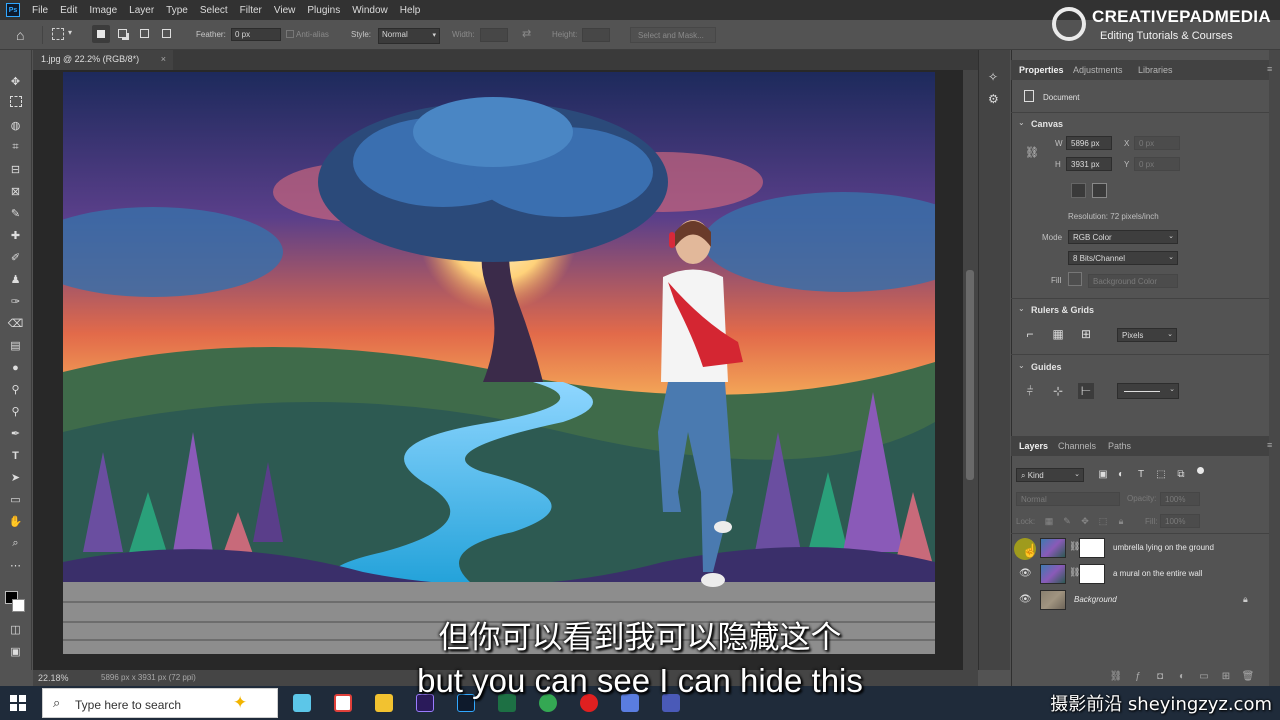 The image size is (1280, 720). I want to click on mode-select: RGB Color ⌄, so click(1123, 237).